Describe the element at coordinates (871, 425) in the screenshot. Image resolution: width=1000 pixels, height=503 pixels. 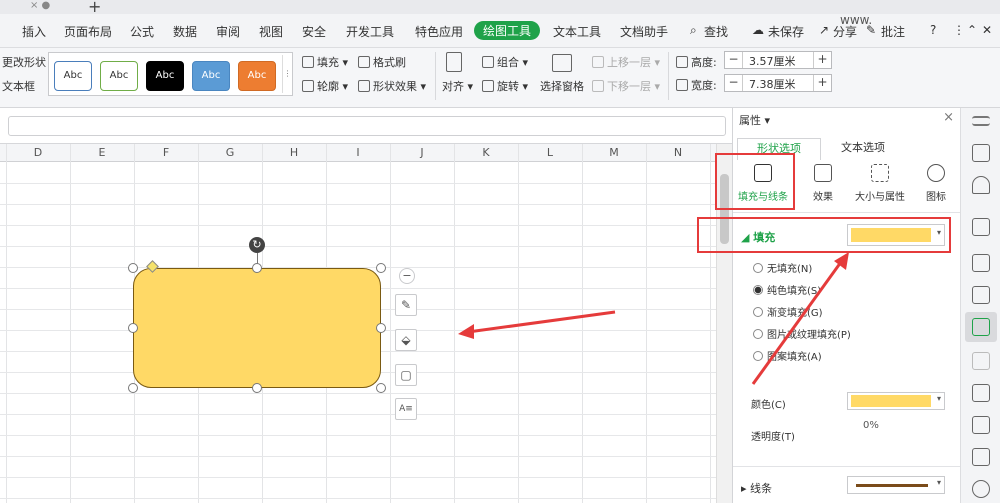
I see `transparency-value: 0%` at that location.